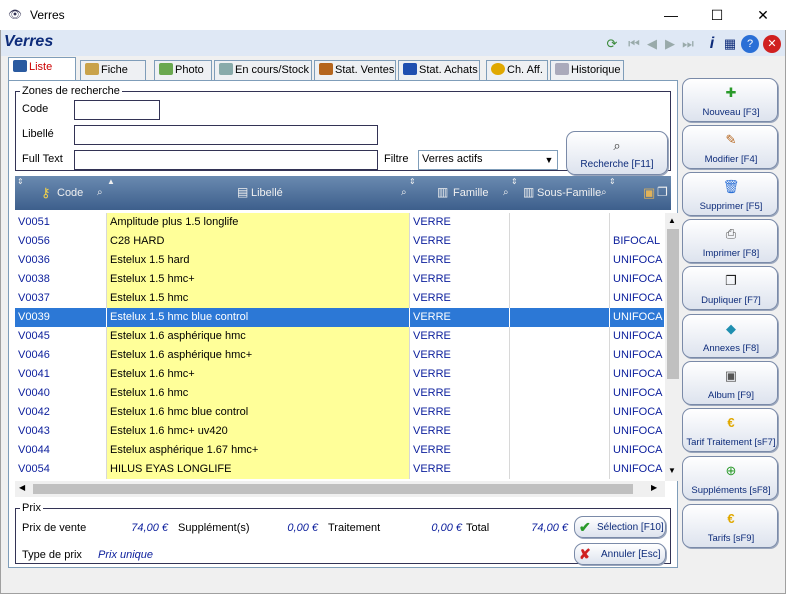 This screenshot has height=594, width=786. What do you see at coordinates (672, 470) in the screenshot?
I see `scroll-down-icon: ▼` at bounding box center [672, 470].